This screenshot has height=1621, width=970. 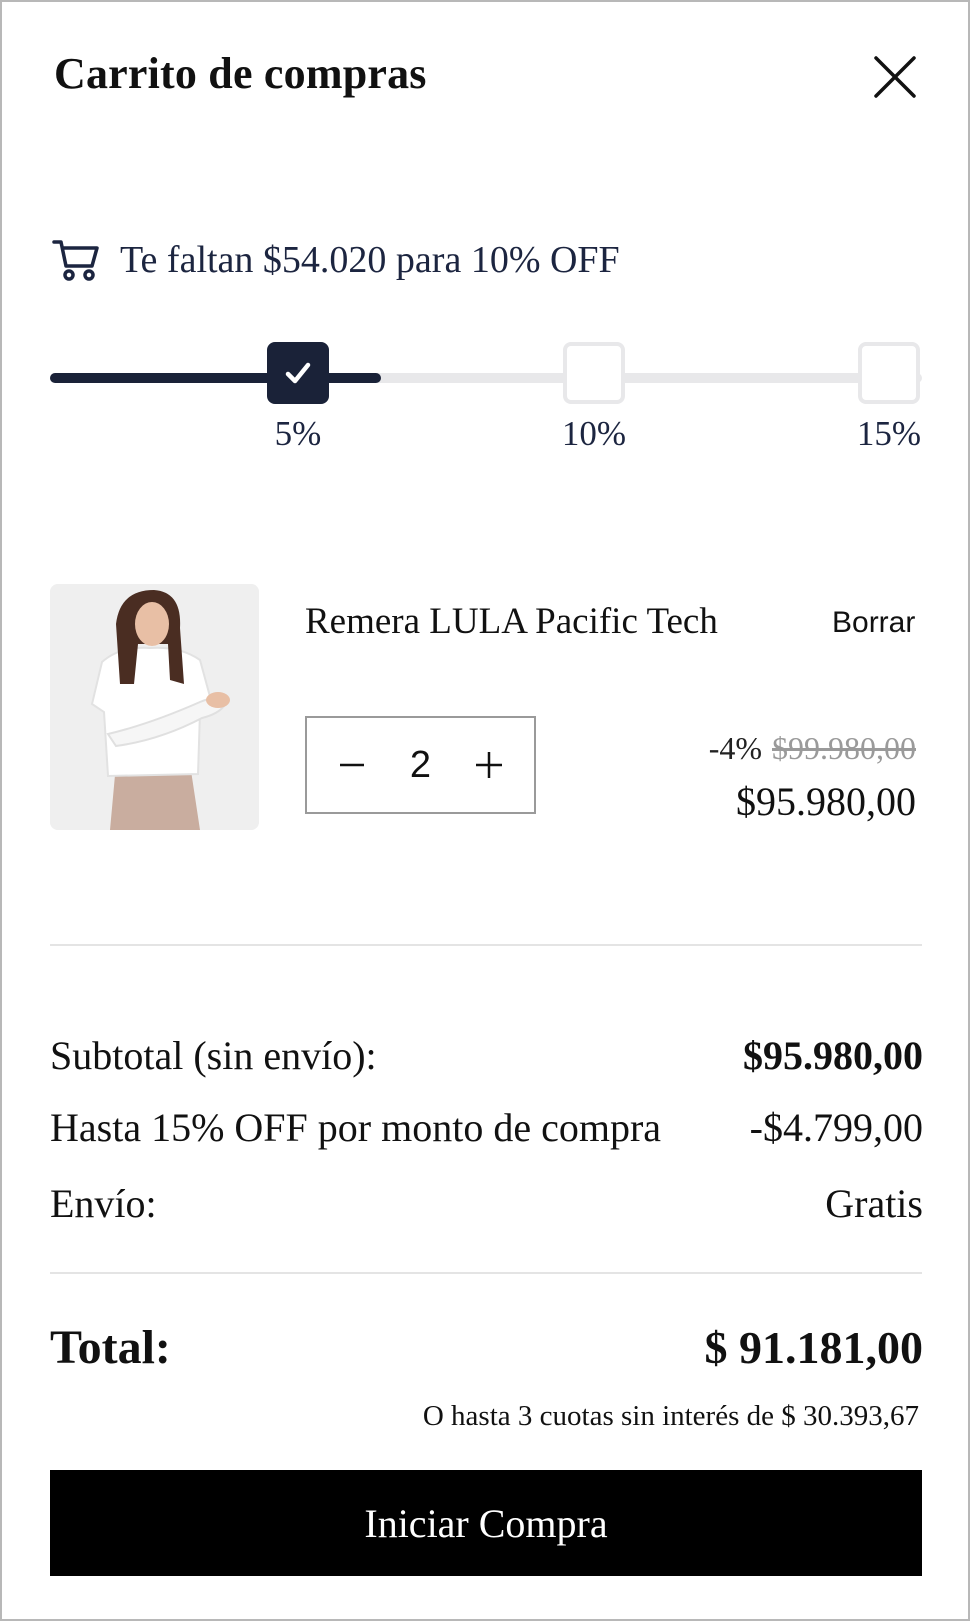 I want to click on cart-icon, so click(x=75, y=260).